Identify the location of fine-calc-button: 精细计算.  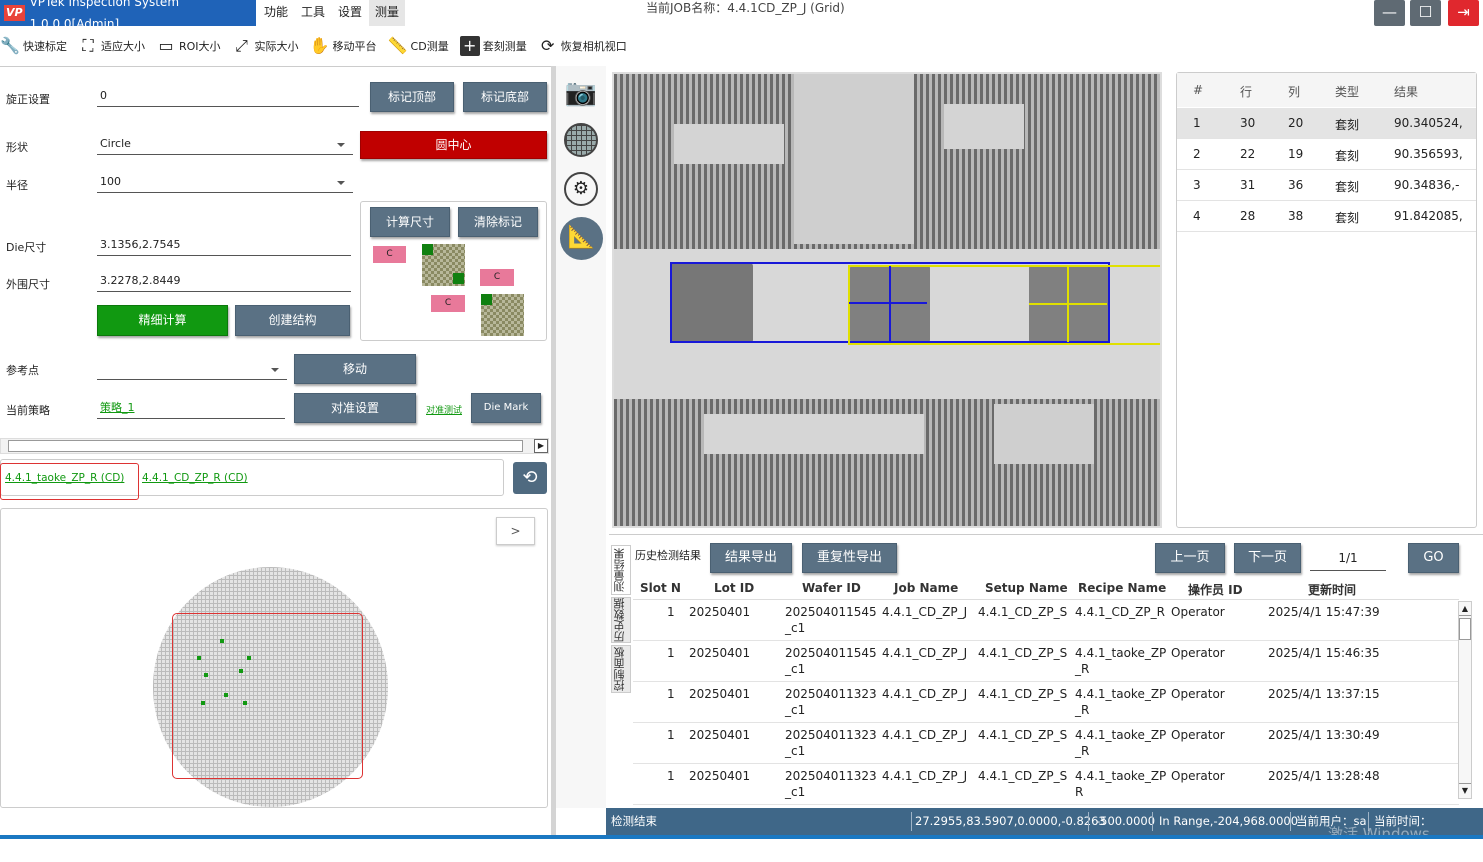
(162, 320).